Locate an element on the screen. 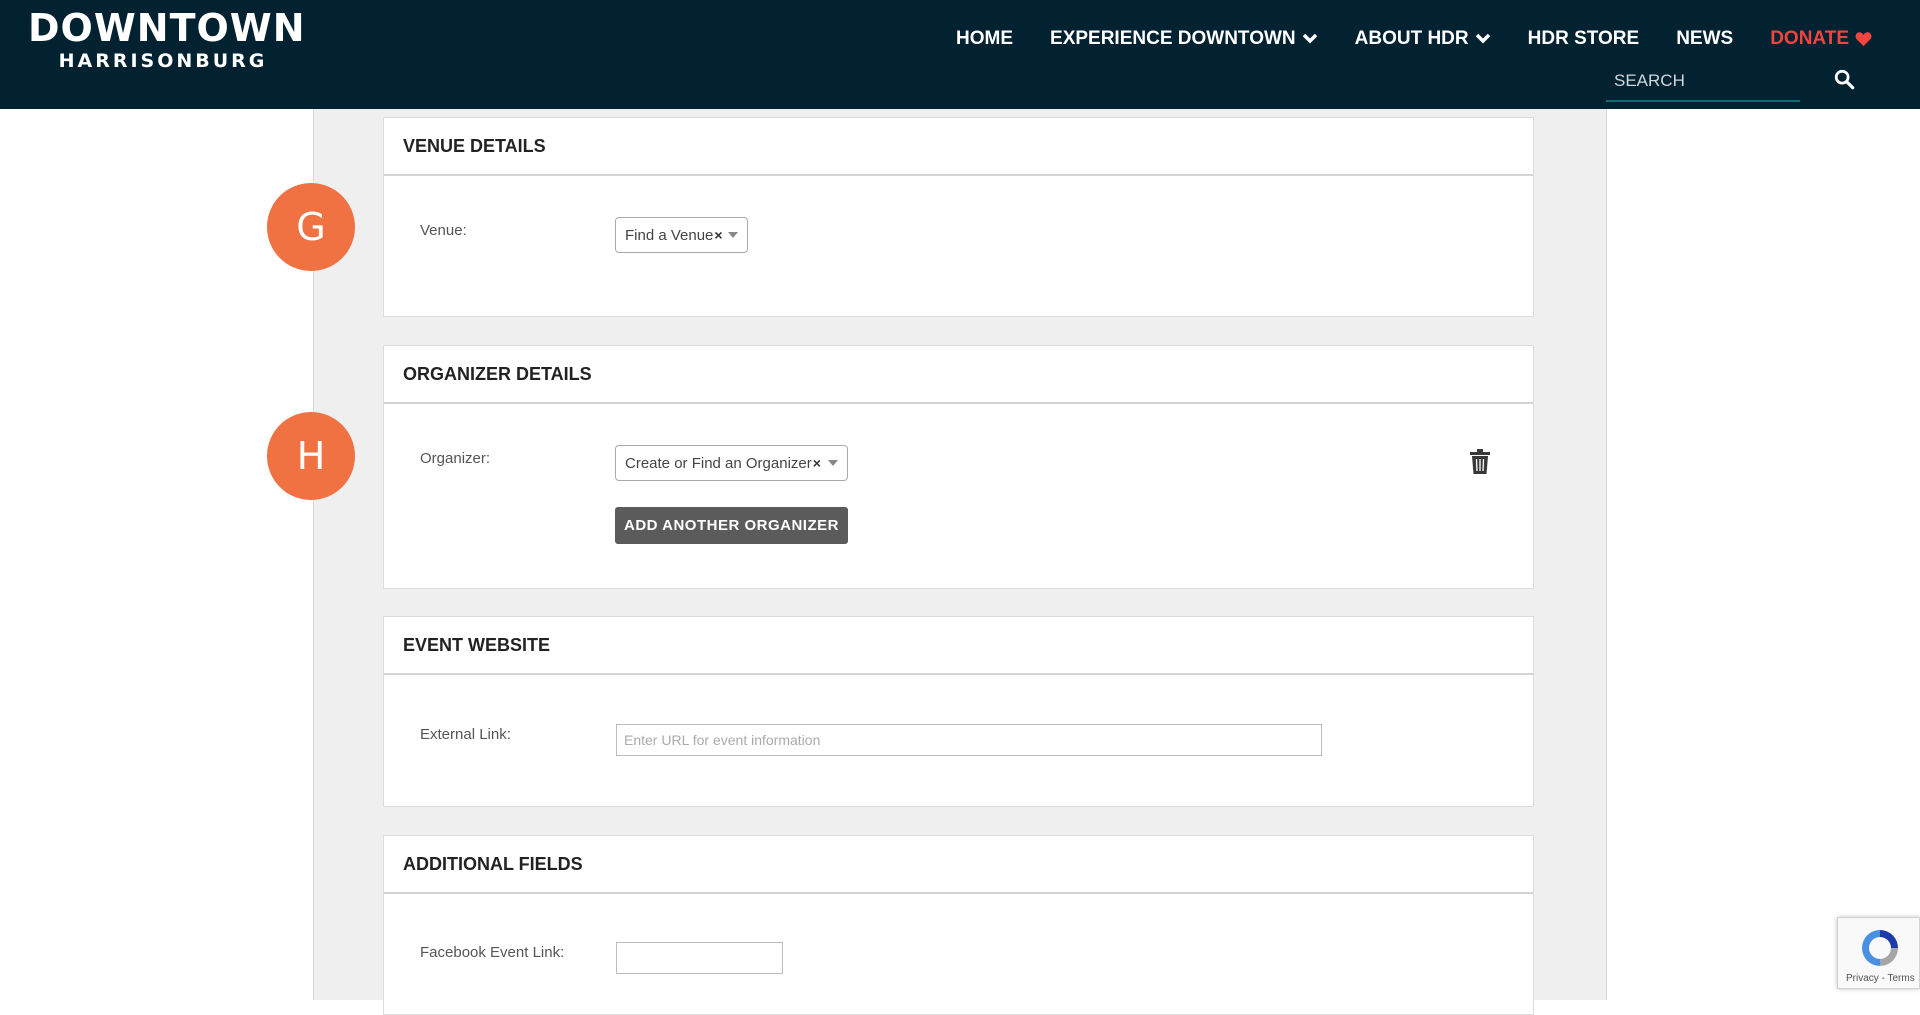  venue-details-section: VENUE DETAILS Venue: Find a Venue × is located at coordinates (958, 217).